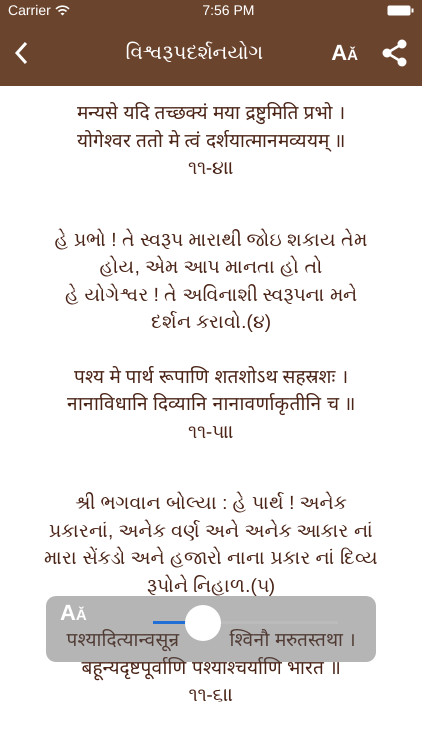 The height and width of the screenshot is (750, 422). What do you see at coordinates (211, 267) in the screenshot?
I see `translation-line: હોય, એમ આપ માનતા હો તો` at bounding box center [211, 267].